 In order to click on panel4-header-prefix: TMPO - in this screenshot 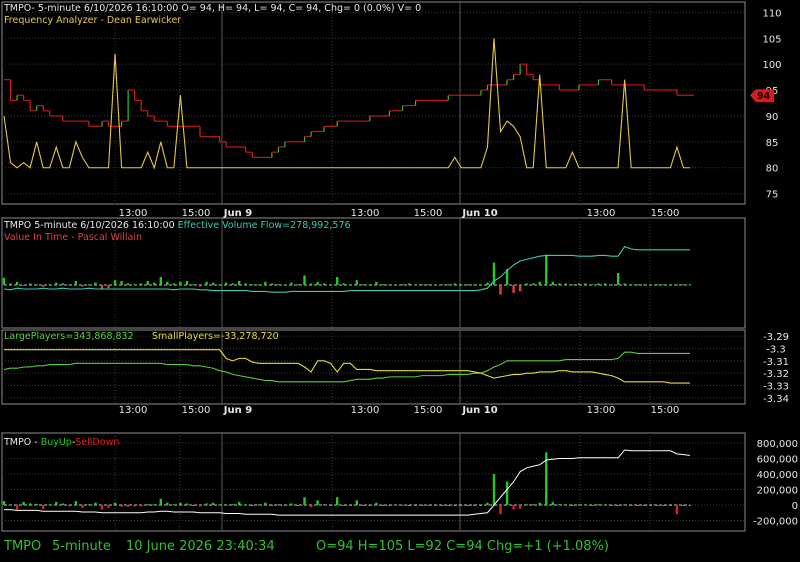, I will do `click(22, 442)`.